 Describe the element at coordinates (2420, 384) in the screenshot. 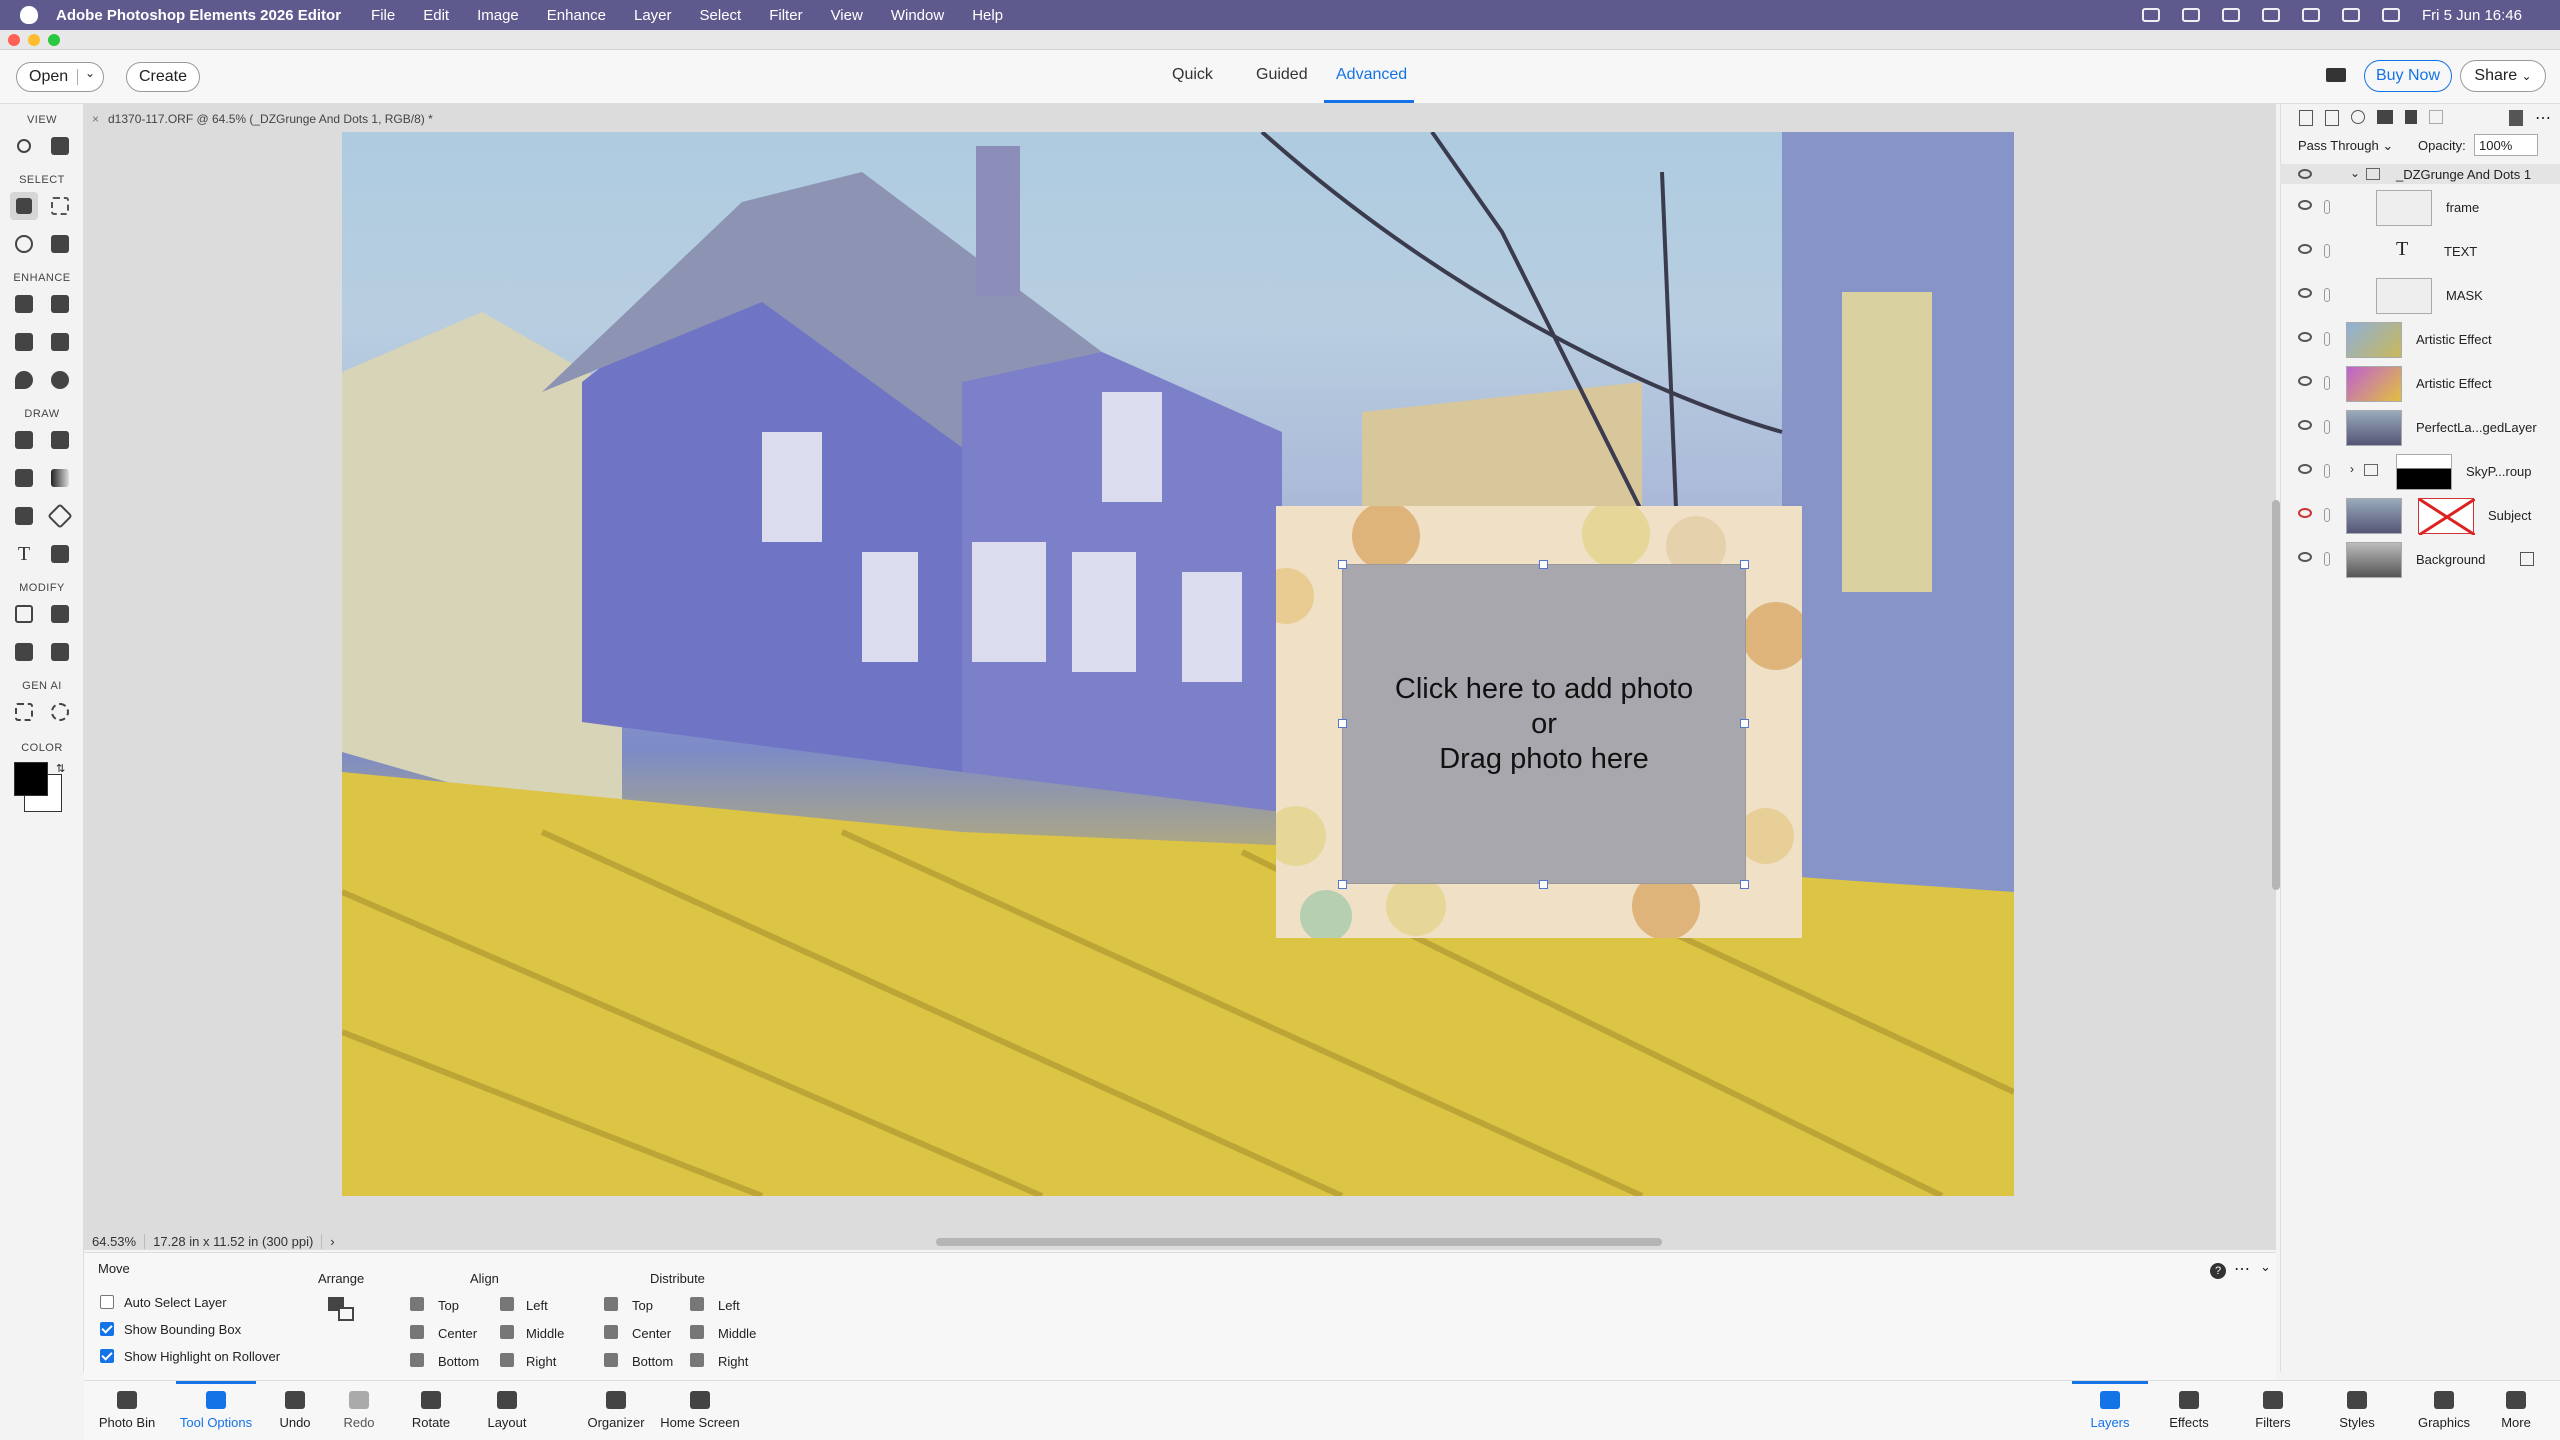

I see `layer-row-artistic-effect-2: Artistic Effect` at that location.